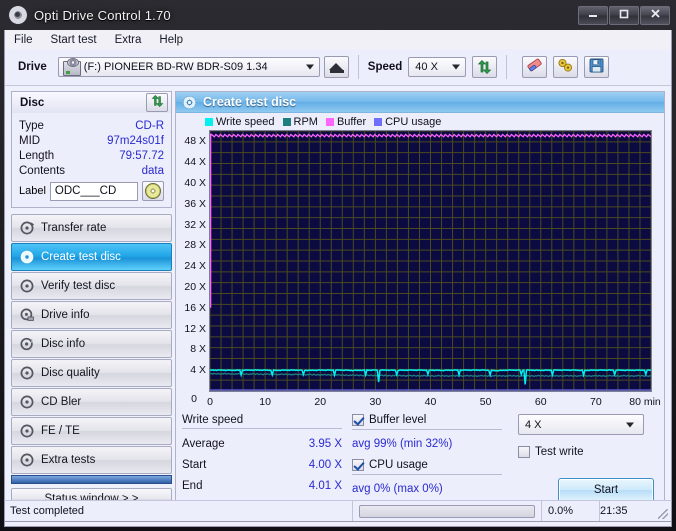  What do you see at coordinates (91, 460) in the screenshot?
I see `sidebar-item-extra-tests: Extra tests` at bounding box center [91, 460].